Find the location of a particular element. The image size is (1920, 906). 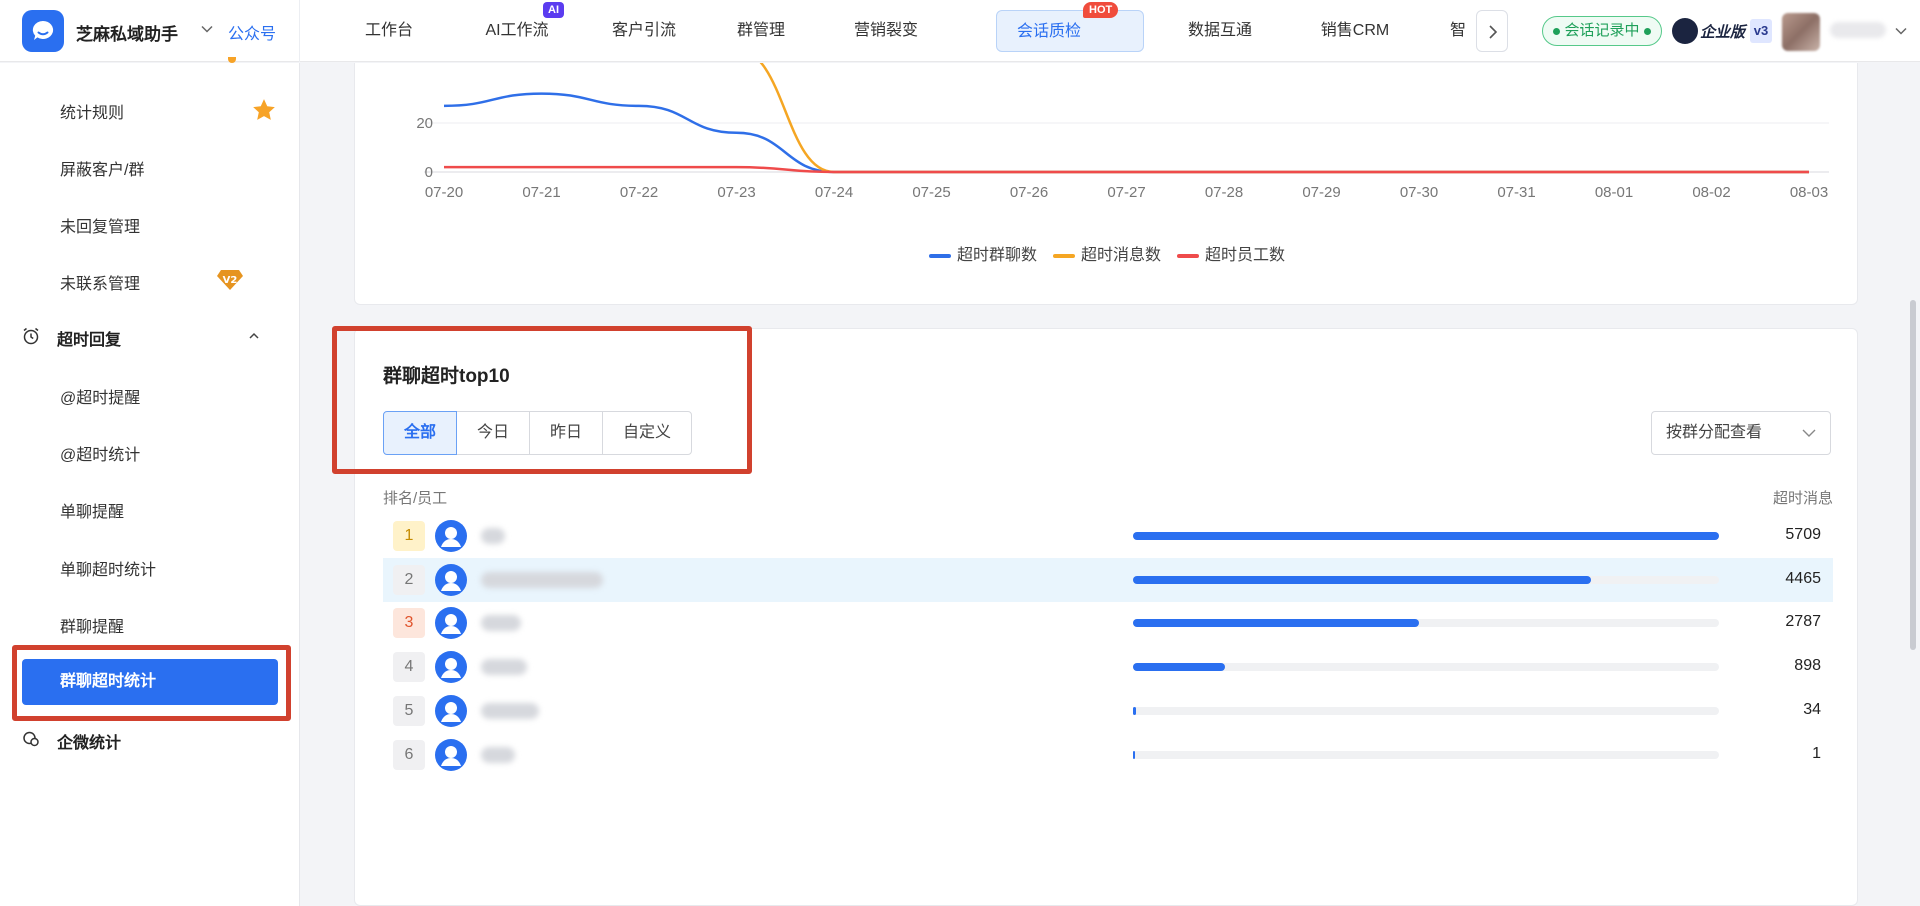

table-row: 2 4465 is located at coordinates (1108, 579).